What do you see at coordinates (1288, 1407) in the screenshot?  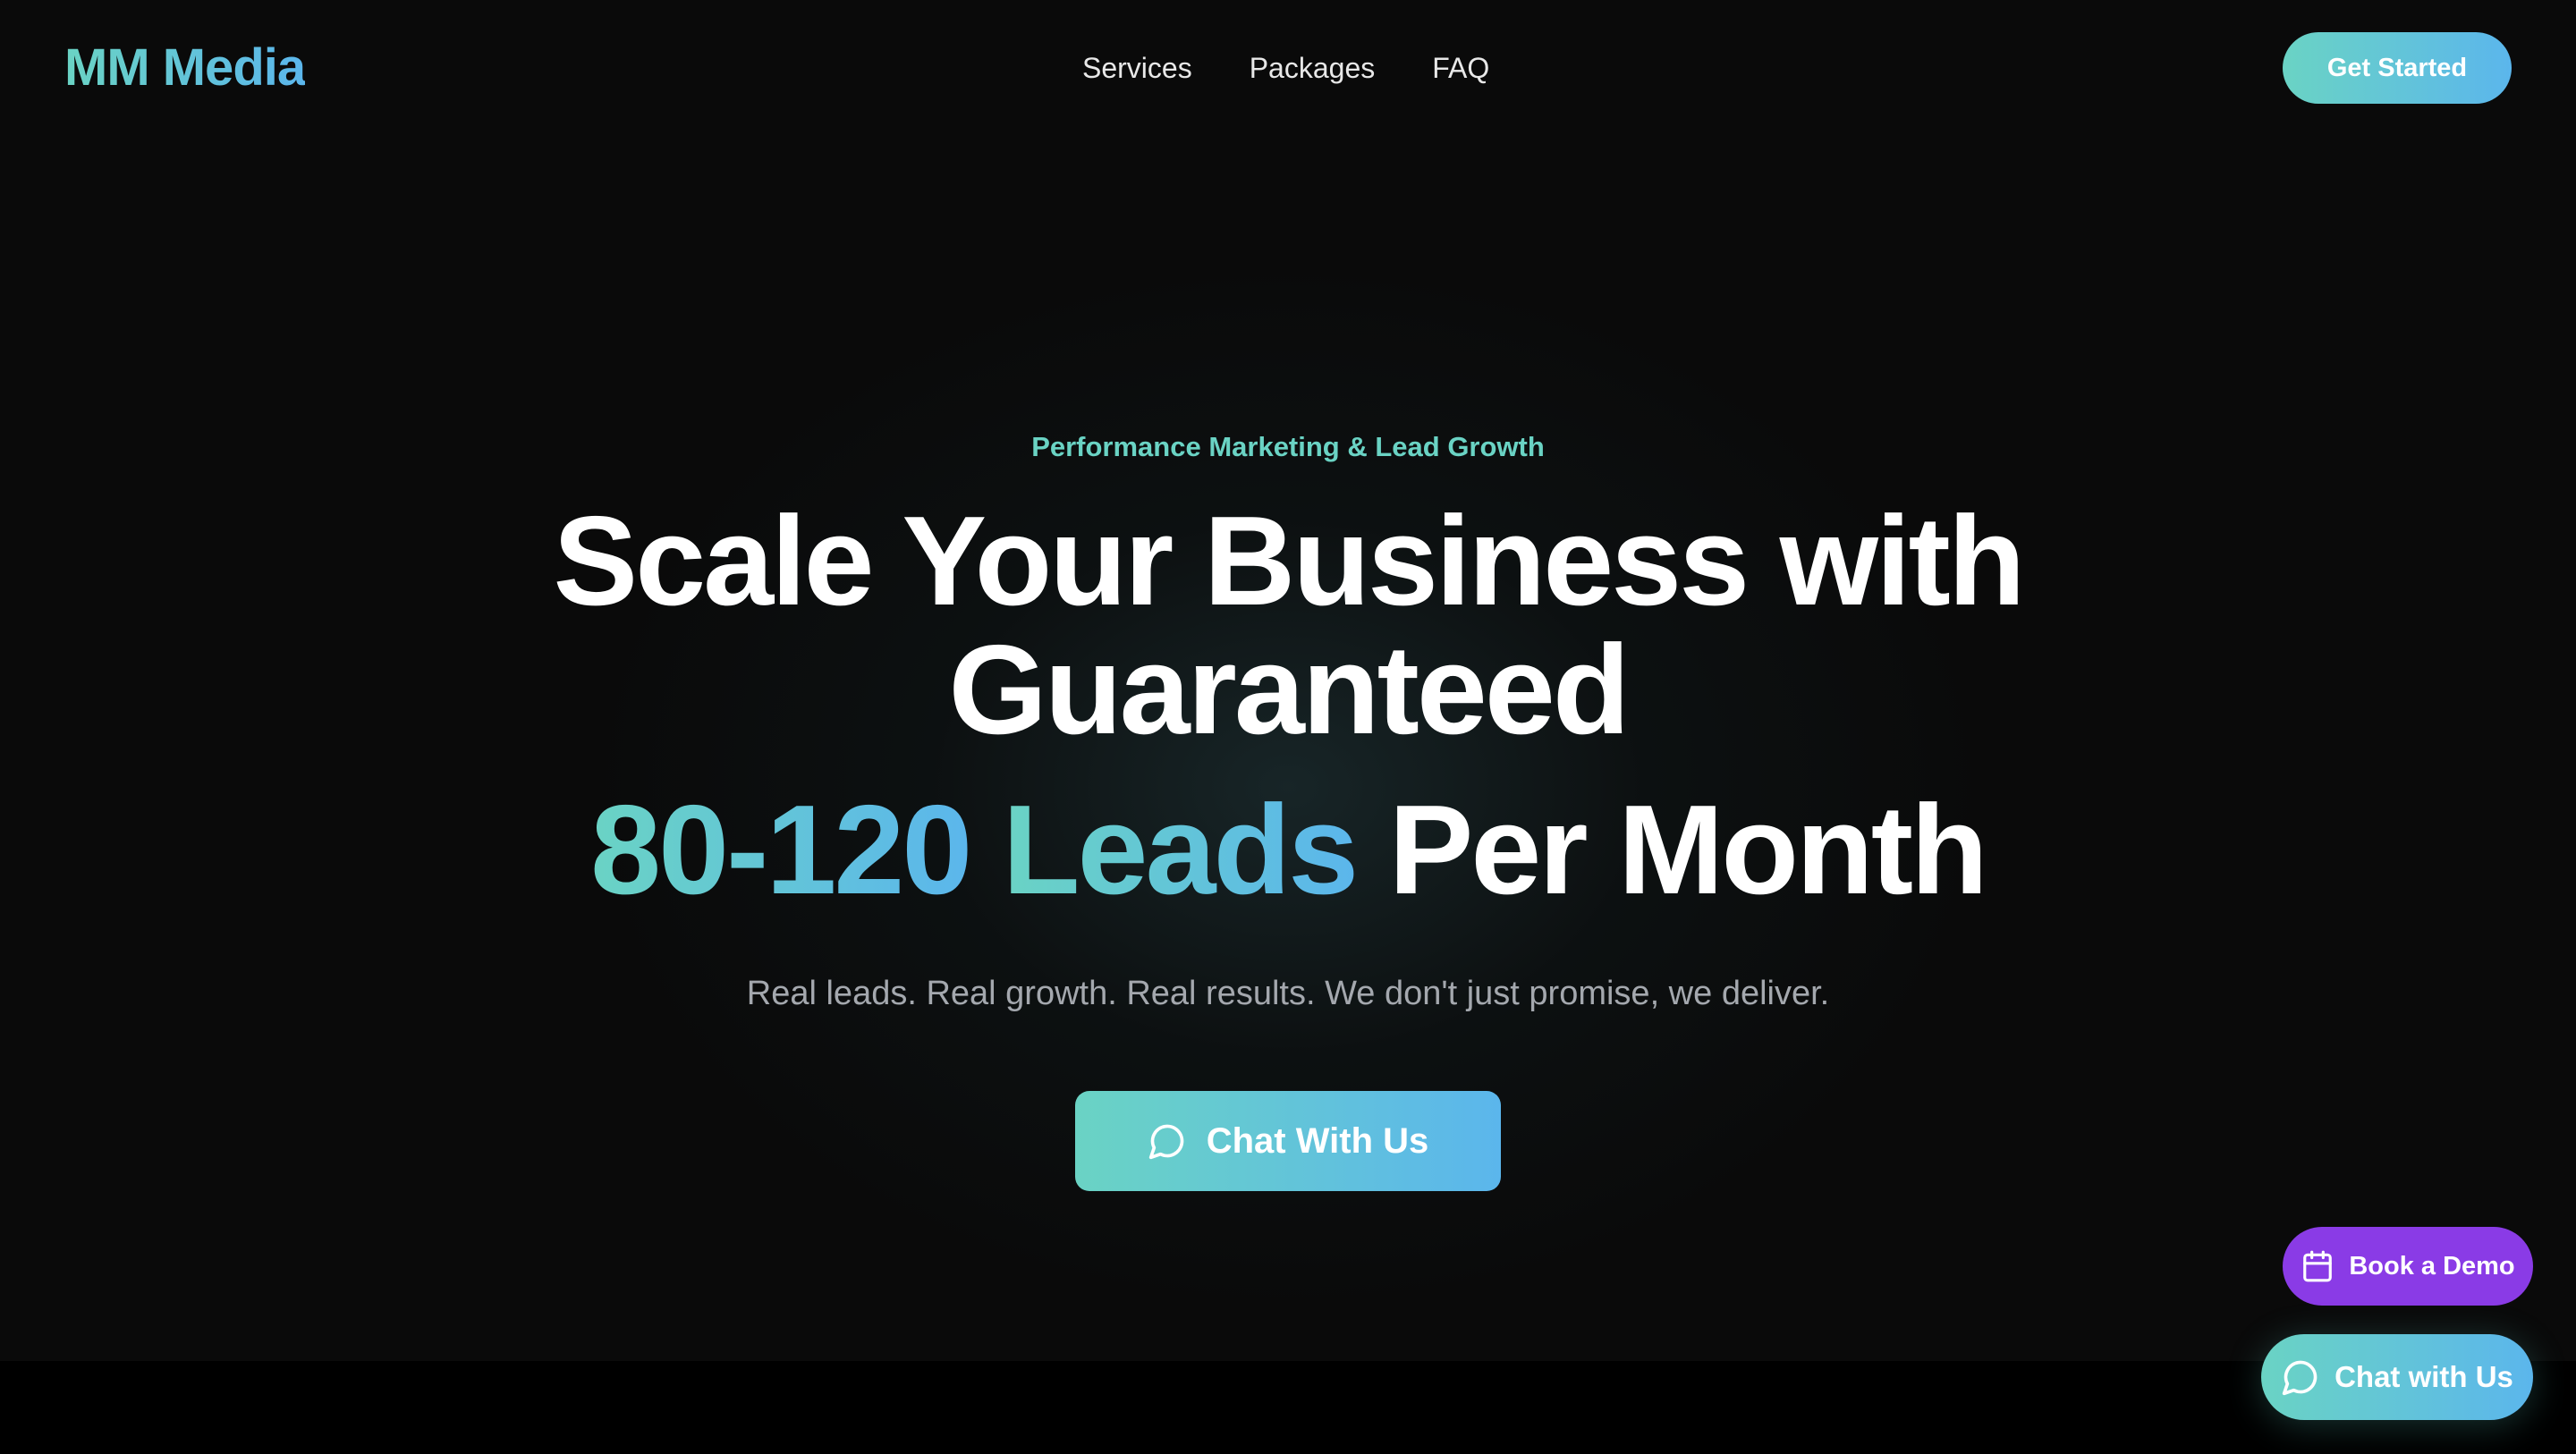 I see `next-section-edge` at bounding box center [1288, 1407].